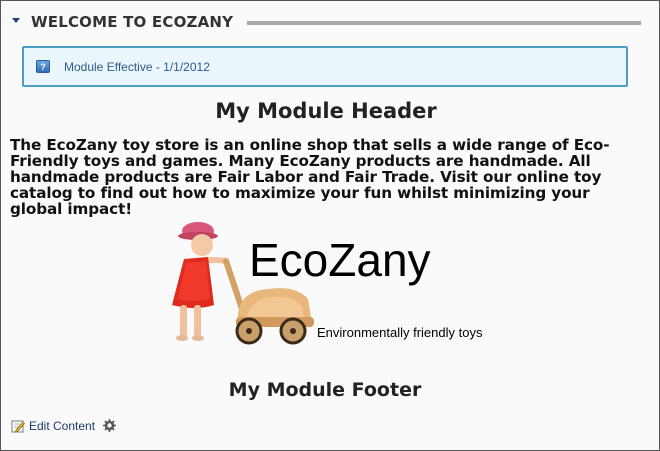 Image resolution: width=660 pixels, height=451 pixels. Describe the element at coordinates (109, 426) in the screenshot. I see `gear-icon` at that location.